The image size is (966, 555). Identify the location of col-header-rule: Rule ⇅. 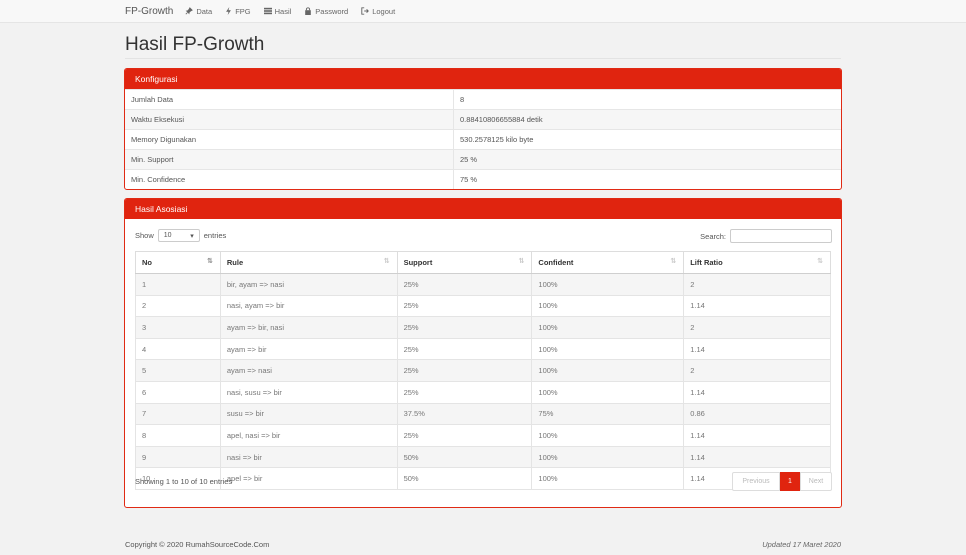
(308, 262).